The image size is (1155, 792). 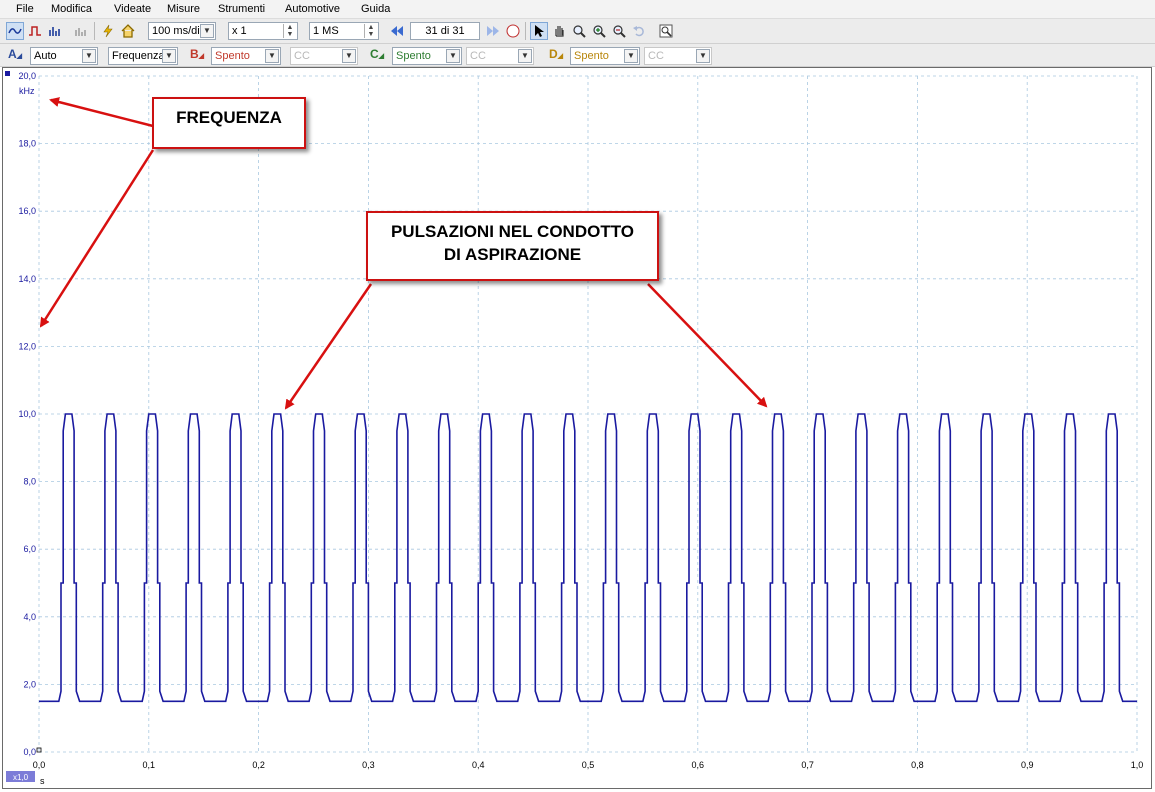 What do you see at coordinates (81, 31) in the screenshot?
I see `channel-options-icon` at bounding box center [81, 31].